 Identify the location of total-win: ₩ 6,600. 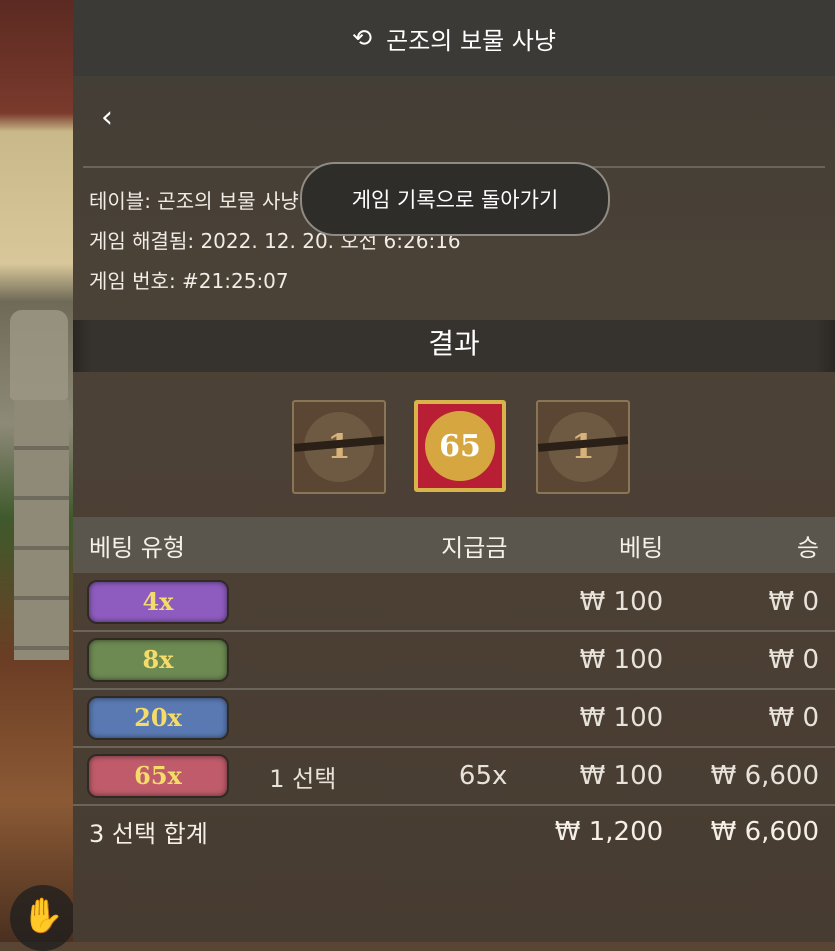
(764, 831).